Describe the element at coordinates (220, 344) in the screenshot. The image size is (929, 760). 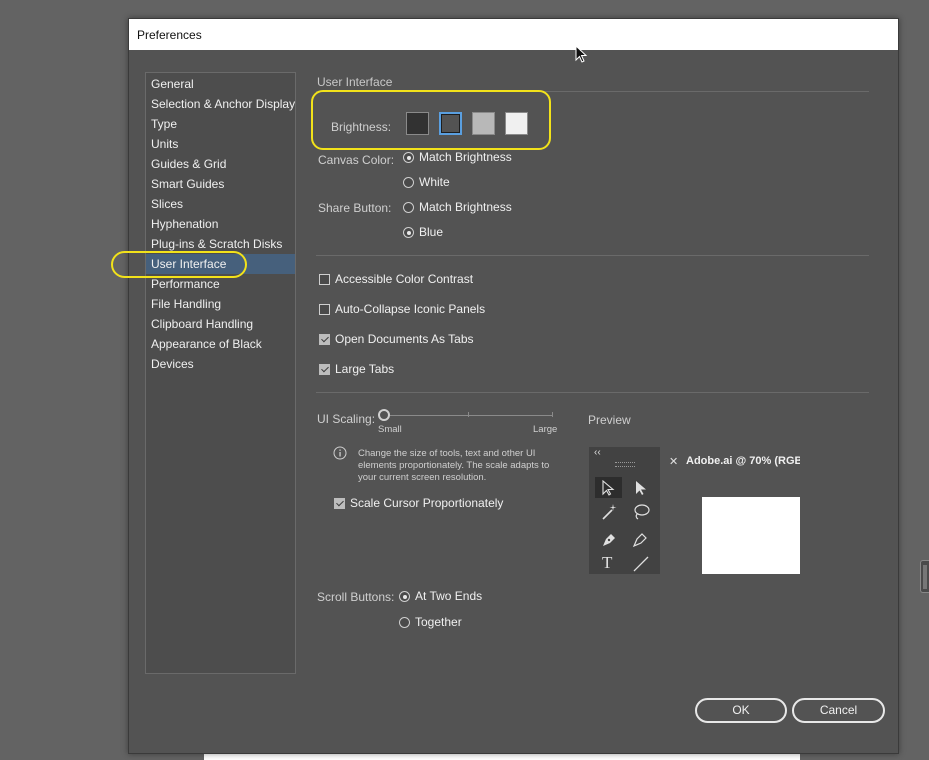
I see `sidebar-item-appearance-of-black: Appearance of Black` at that location.